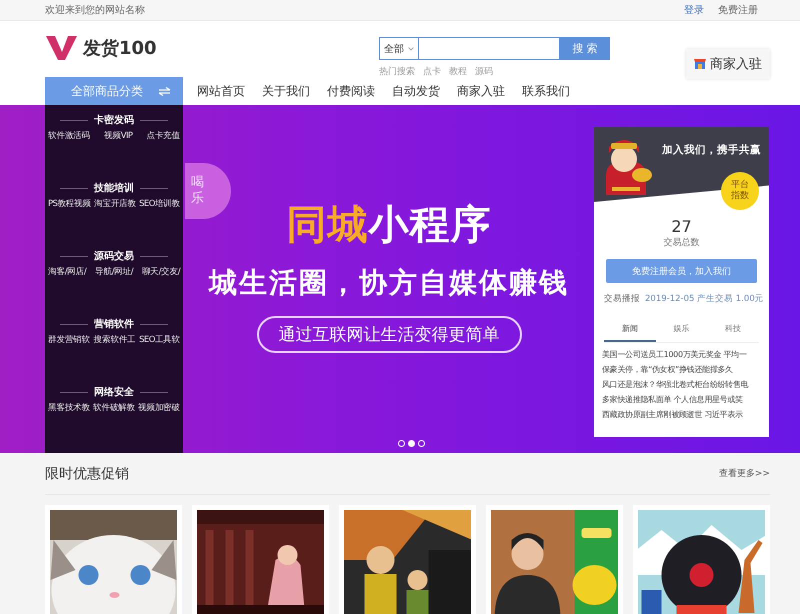 The height and width of the screenshot is (614, 800). Describe the element at coordinates (95, 10) in the screenshot. I see `welcome-text: 欢迎来到您的网站名称` at that location.